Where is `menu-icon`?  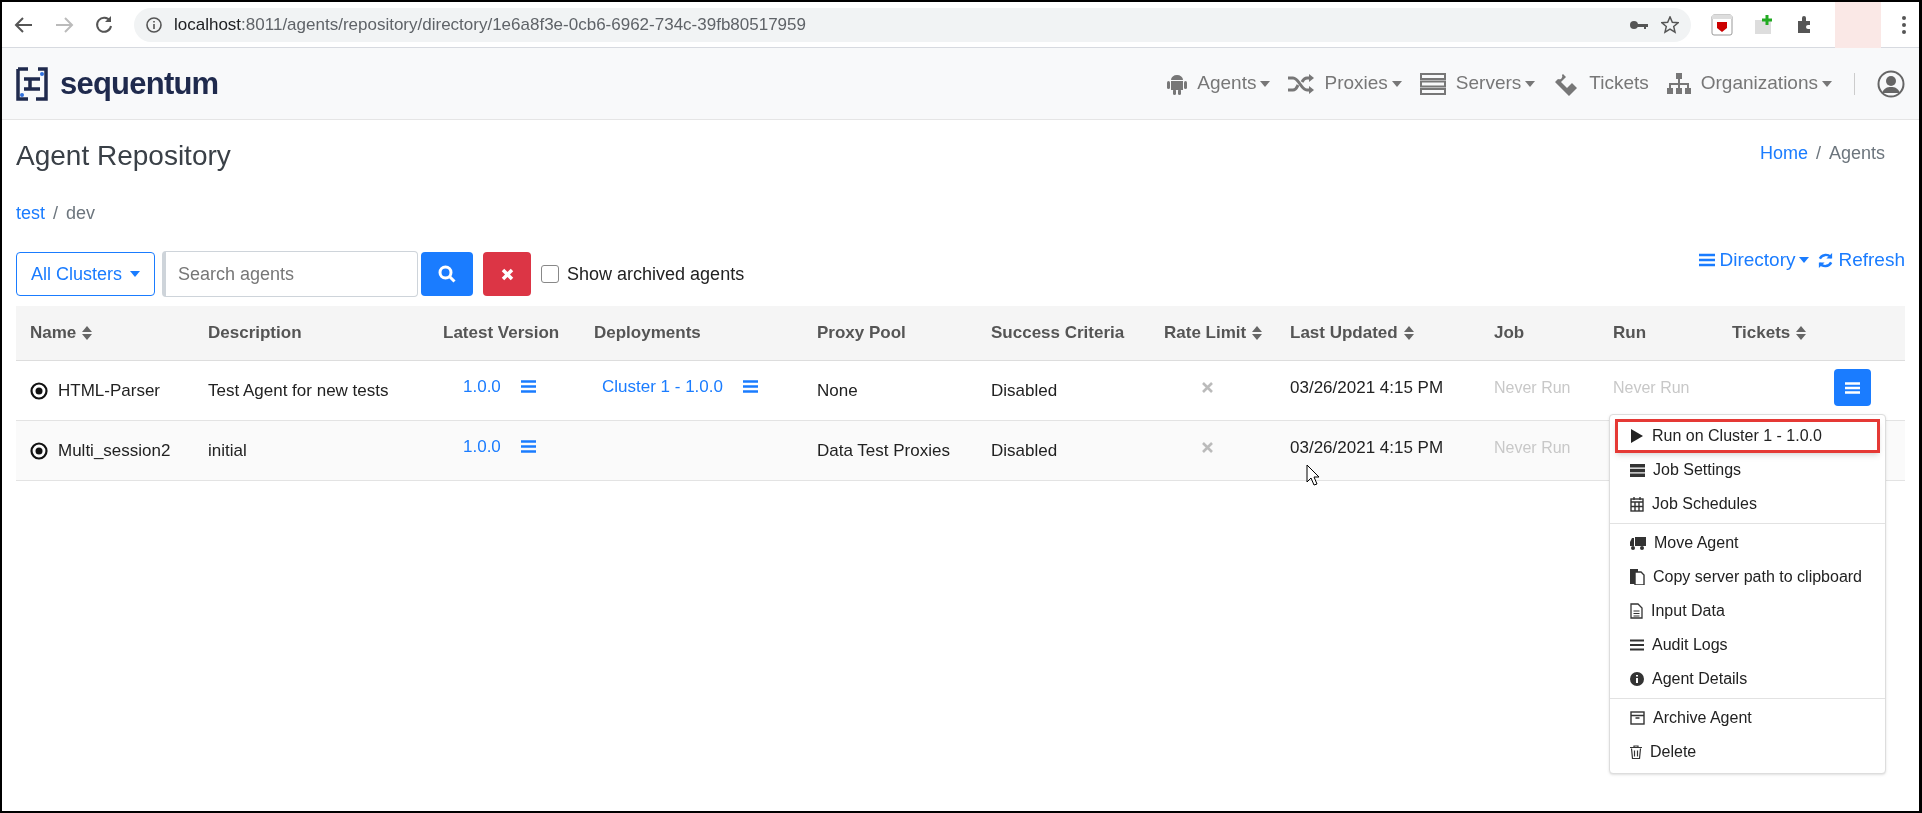
menu-icon is located at coordinates (1852, 387).